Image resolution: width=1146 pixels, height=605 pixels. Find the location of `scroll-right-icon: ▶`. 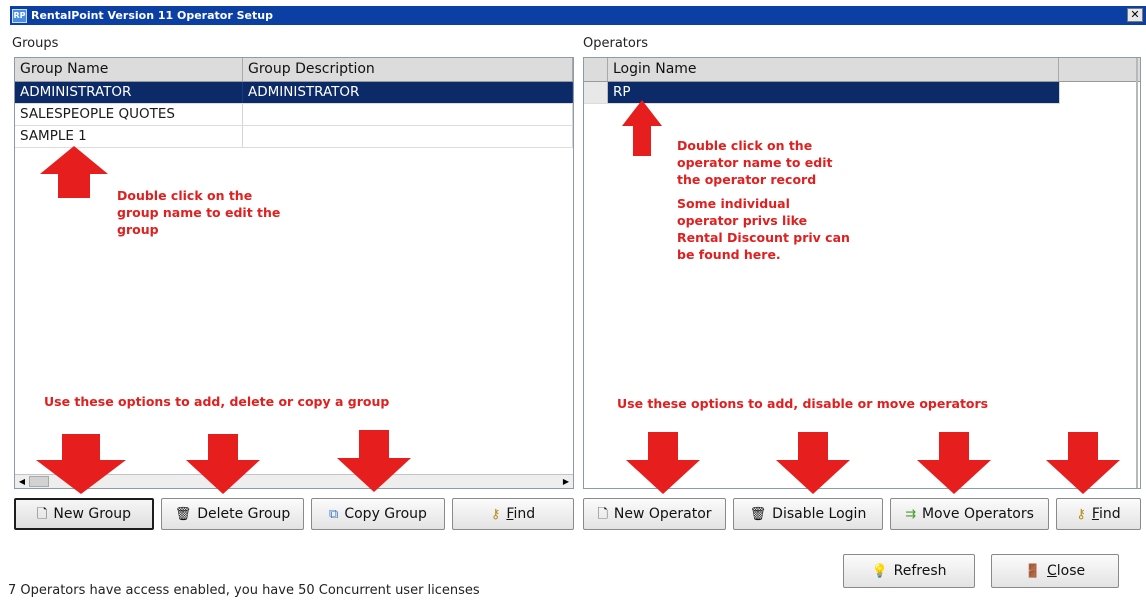

scroll-right-icon: ▶ is located at coordinates (566, 481).